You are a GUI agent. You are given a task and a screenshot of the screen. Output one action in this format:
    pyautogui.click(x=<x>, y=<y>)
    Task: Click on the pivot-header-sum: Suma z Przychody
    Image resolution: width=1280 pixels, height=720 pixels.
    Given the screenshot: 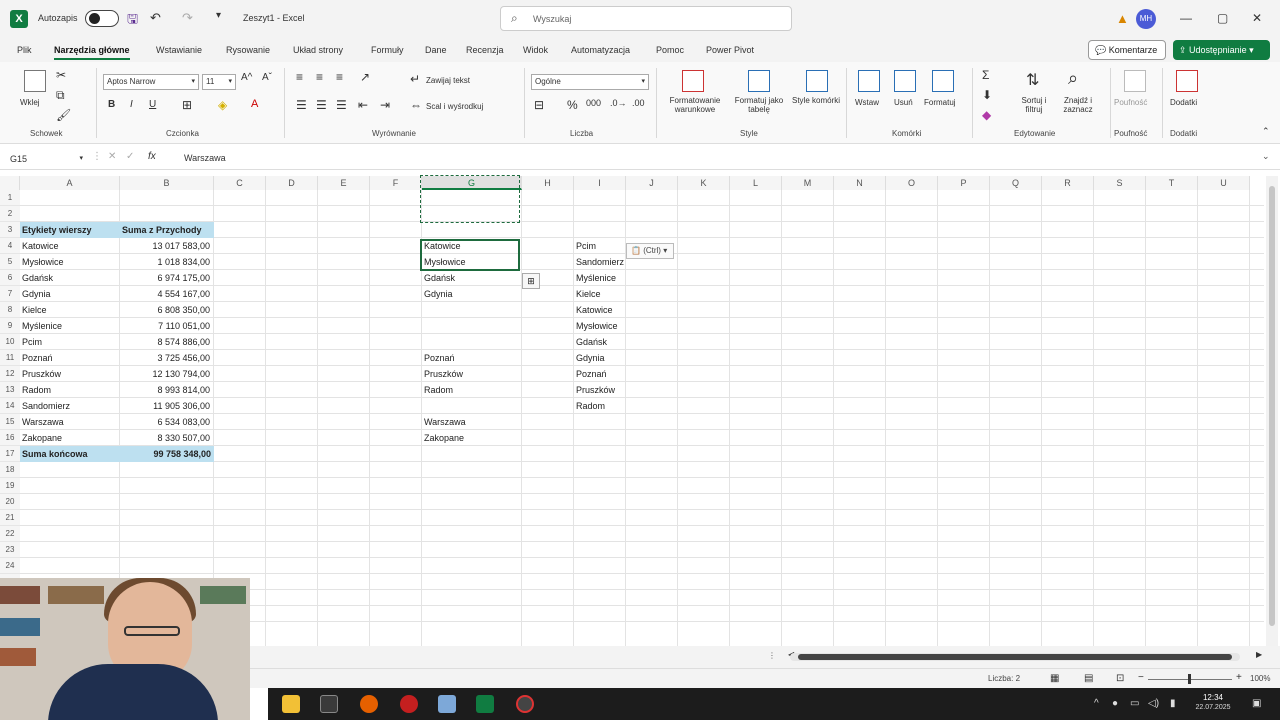 What is the action you would take?
    pyautogui.click(x=167, y=230)
    